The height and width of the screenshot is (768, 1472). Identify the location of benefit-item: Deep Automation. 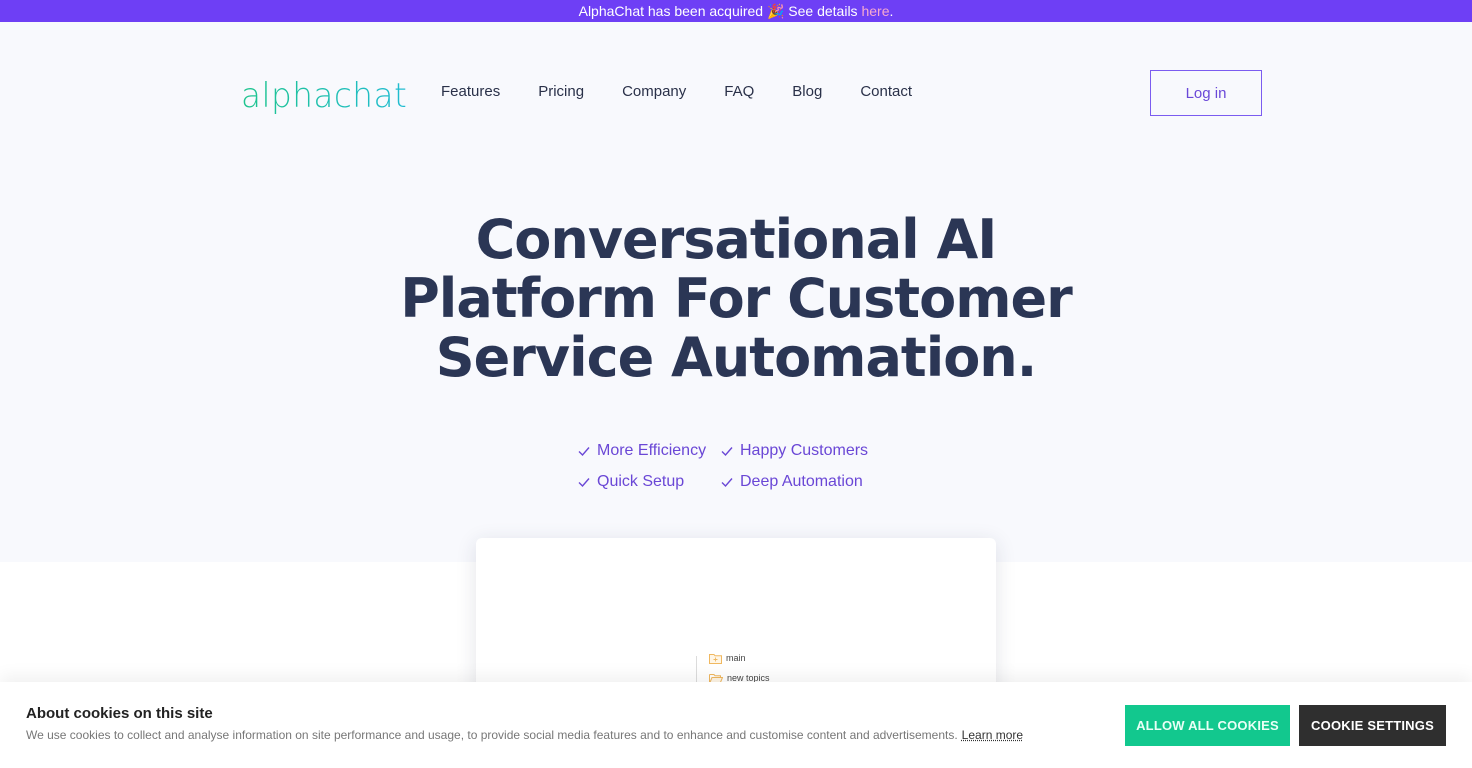
(794, 482).